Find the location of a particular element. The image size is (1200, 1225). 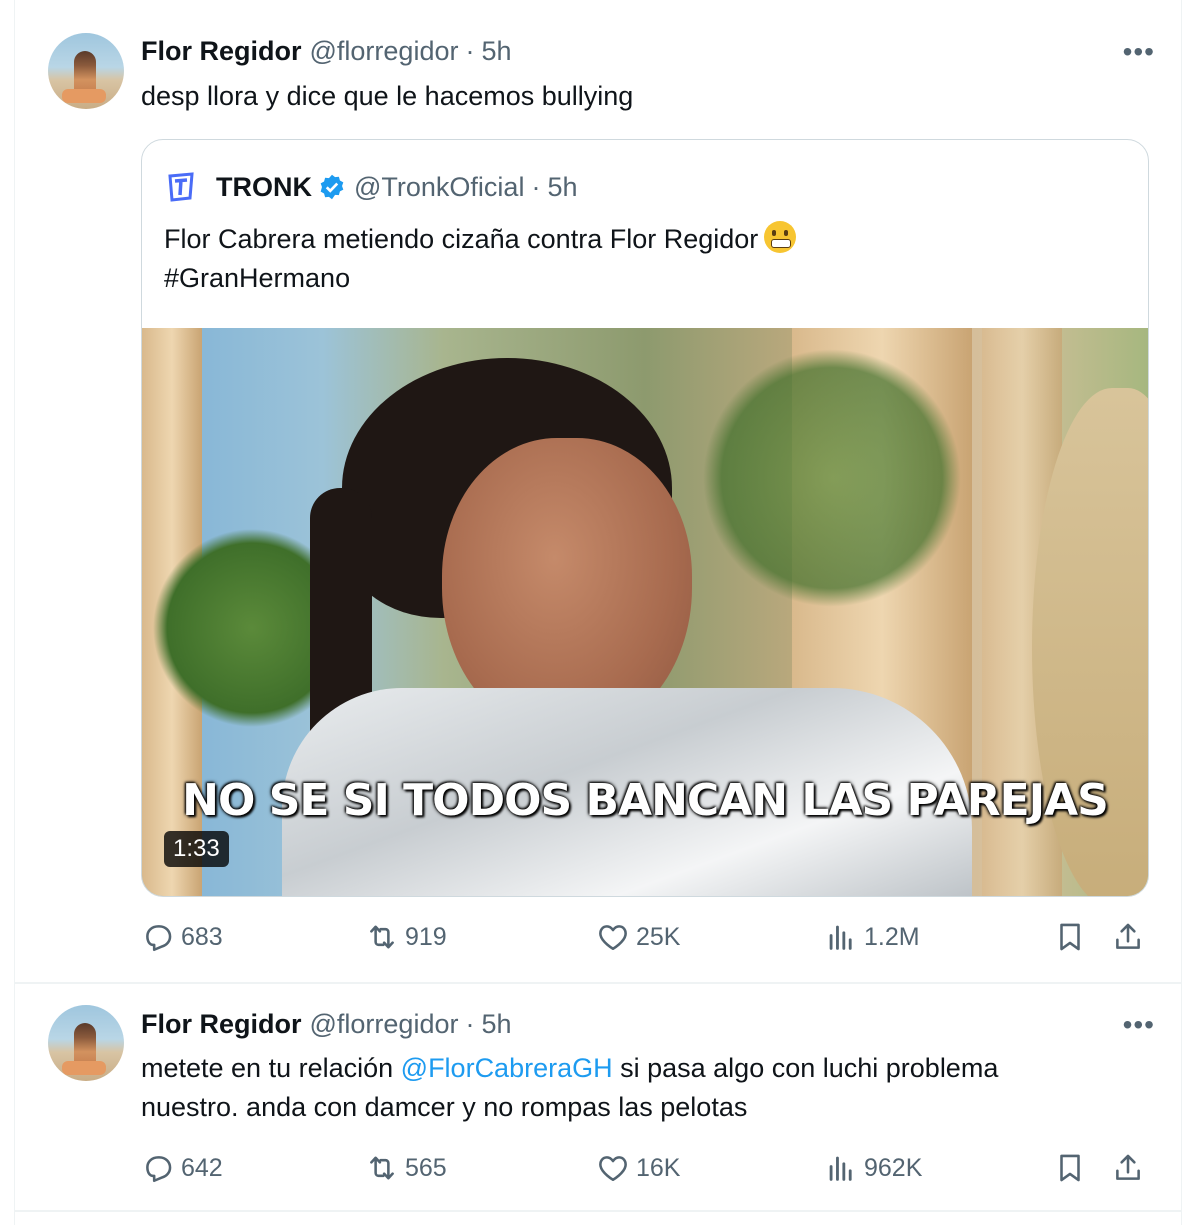

tweet-actions: 642 565 16K 962K is located at coordinates (651, 1171).